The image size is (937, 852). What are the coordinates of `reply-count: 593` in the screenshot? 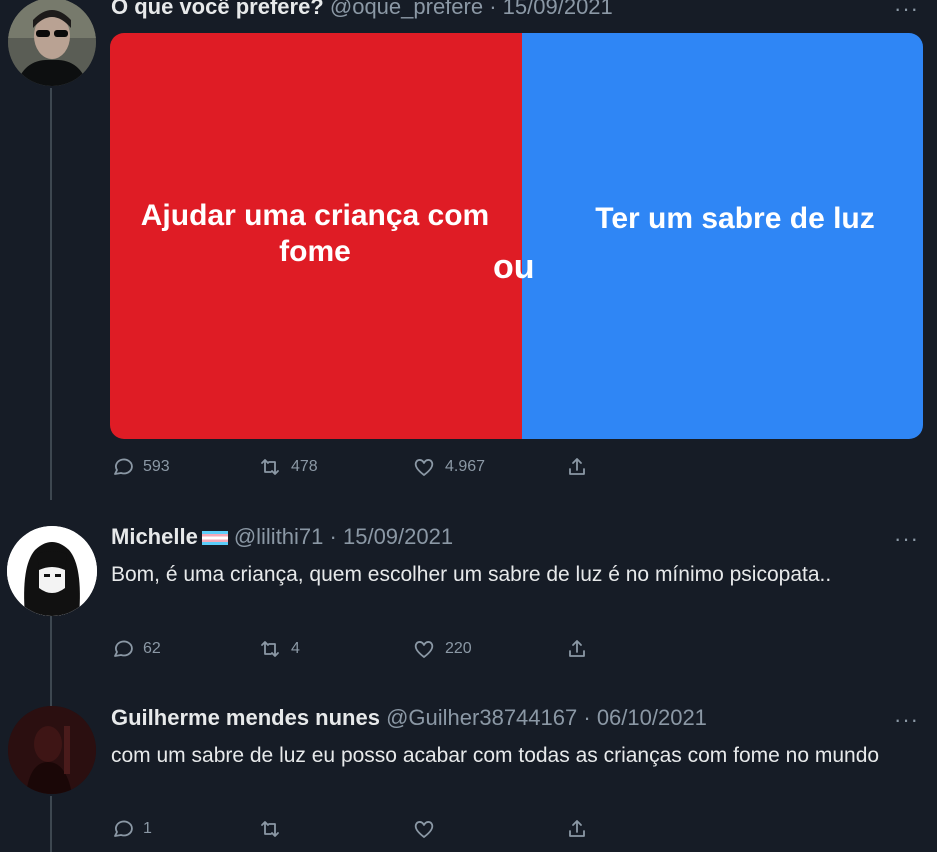 It's located at (156, 466).